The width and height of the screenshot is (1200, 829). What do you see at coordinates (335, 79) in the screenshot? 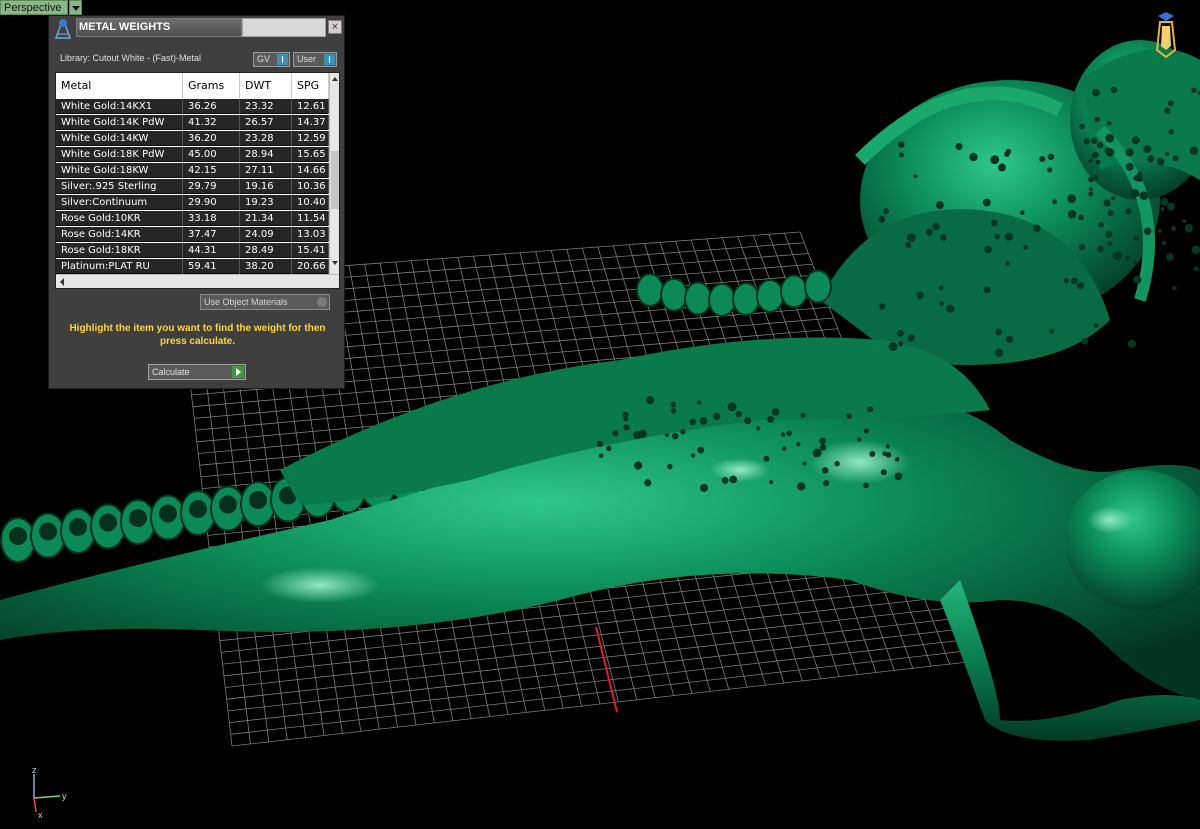
I see `scroll-up-icon` at bounding box center [335, 79].